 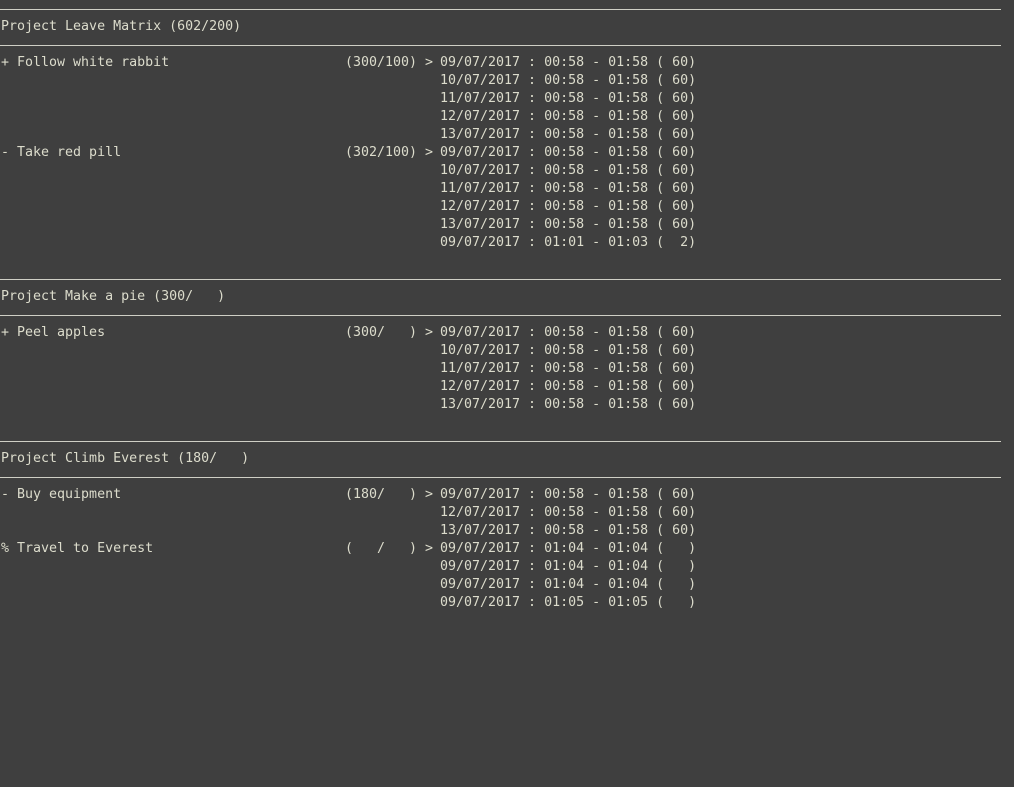 I want to click on task-totals: (300/100), so click(x=381, y=62).